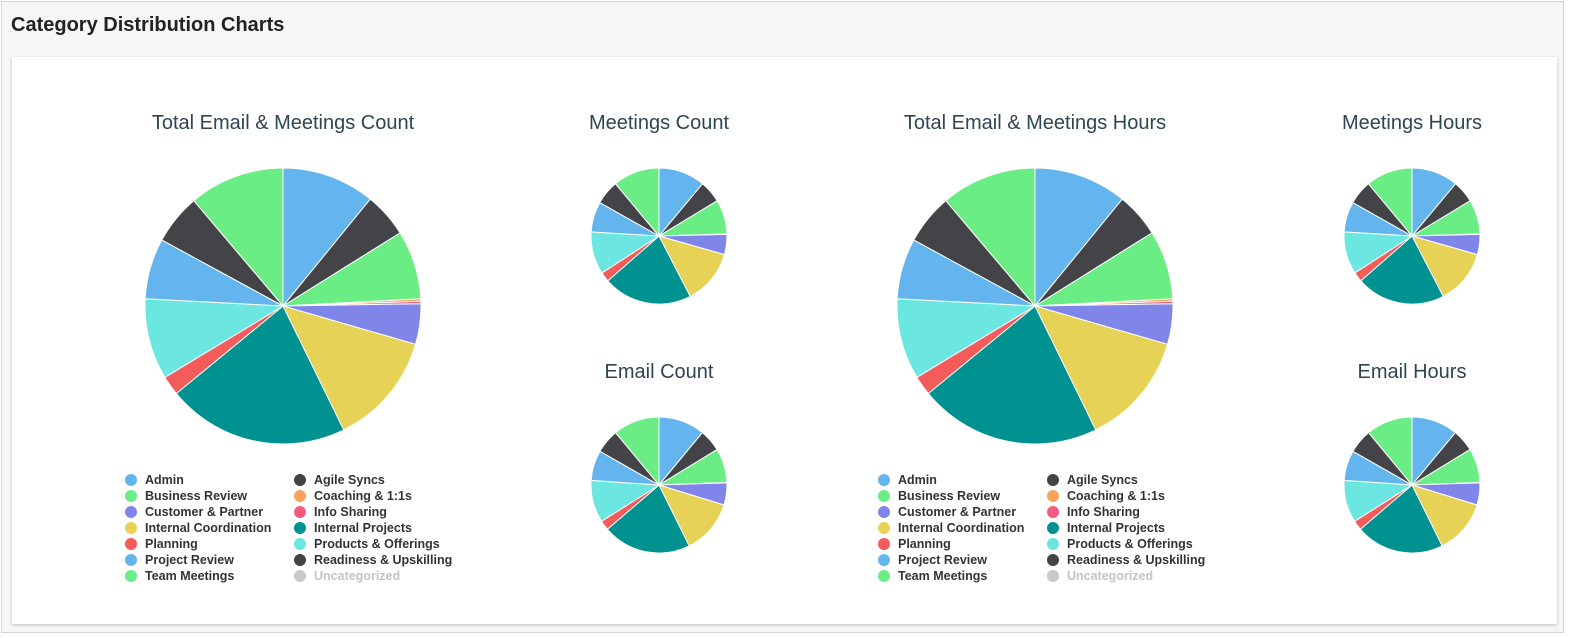  What do you see at coordinates (148, 25) in the screenshot?
I see `page-title: Category Distribution Charts` at bounding box center [148, 25].